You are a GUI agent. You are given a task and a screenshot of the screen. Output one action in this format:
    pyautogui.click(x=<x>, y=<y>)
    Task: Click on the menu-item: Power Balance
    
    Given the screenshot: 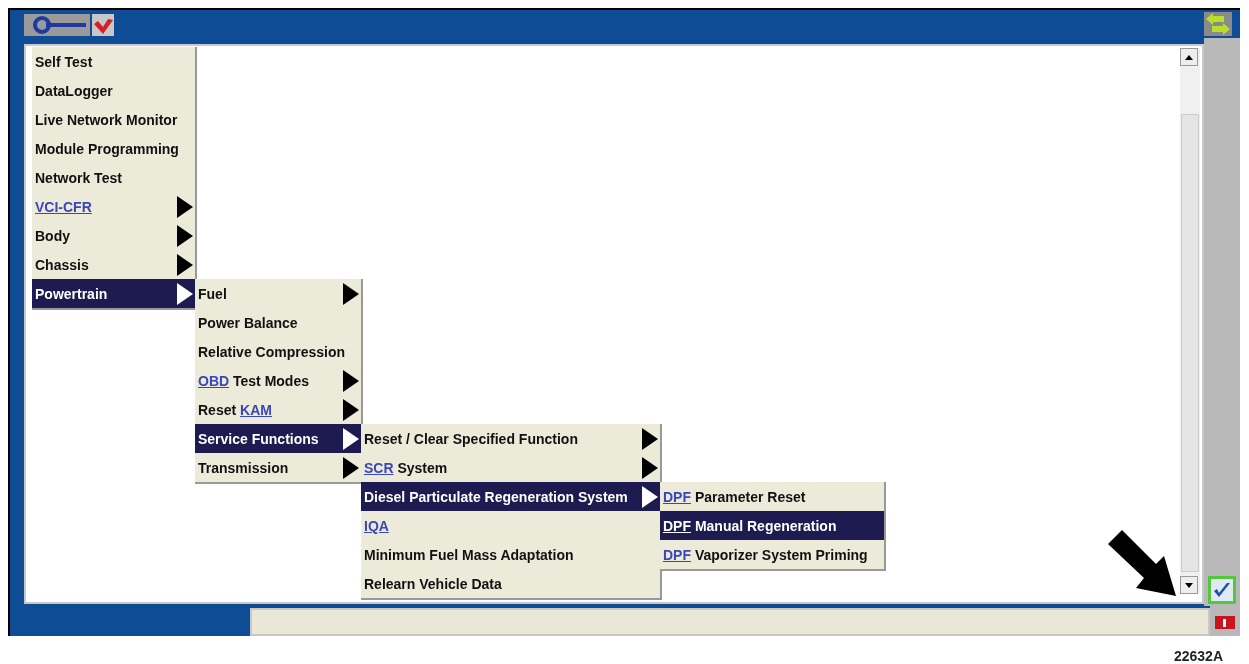 What is the action you would take?
    pyautogui.click(x=278, y=322)
    